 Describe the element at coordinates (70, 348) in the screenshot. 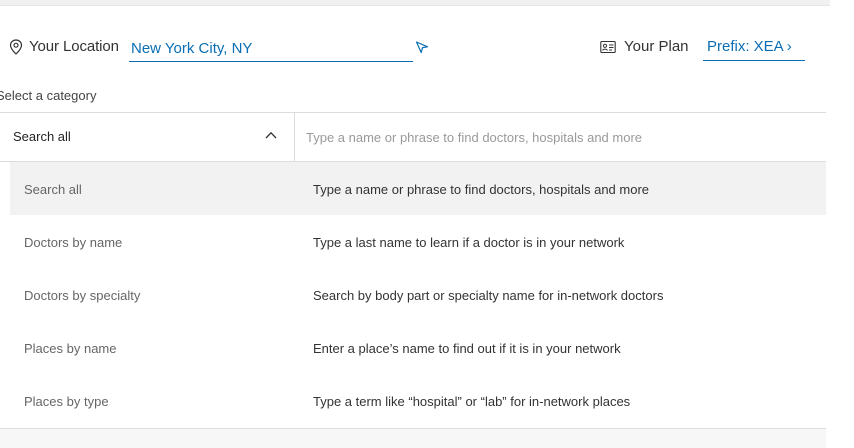

I see `option-name: Places by name` at that location.